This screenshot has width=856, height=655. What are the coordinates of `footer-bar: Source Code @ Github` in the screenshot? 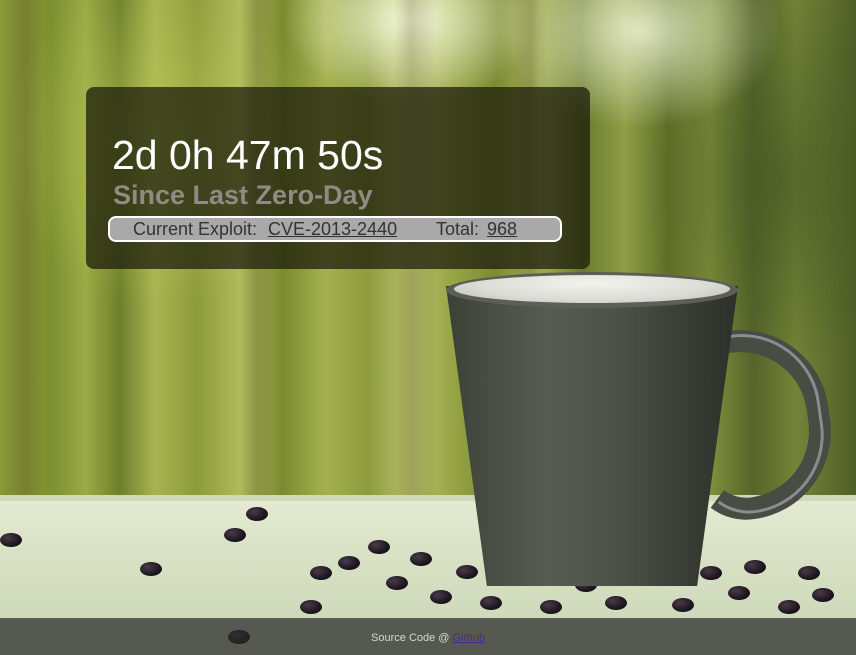 It's located at (428, 636).